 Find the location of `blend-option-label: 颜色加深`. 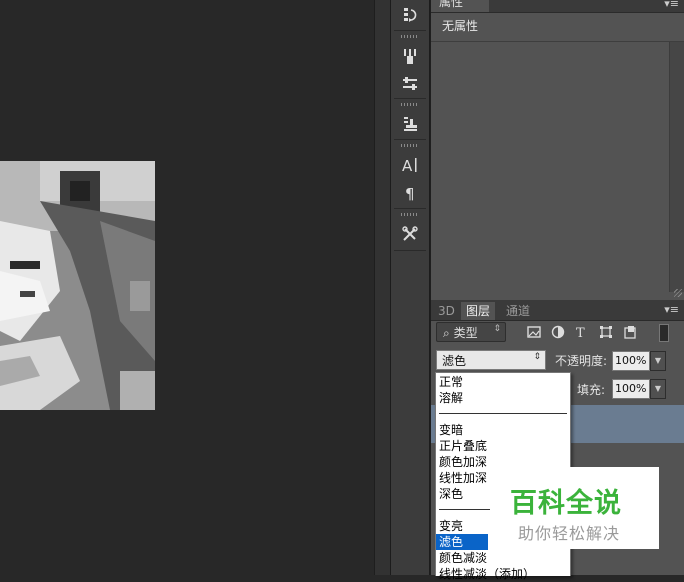

blend-option-label: 颜色加深 is located at coordinates (463, 462).